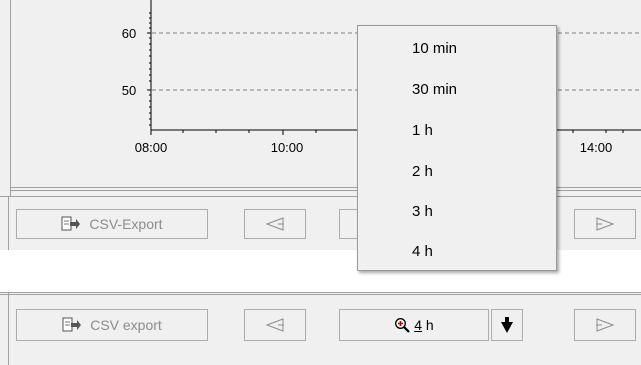  What do you see at coordinates (149, 69) in the screenshot?
I see `y-axis-ticks` at bounding box center [149, 69].